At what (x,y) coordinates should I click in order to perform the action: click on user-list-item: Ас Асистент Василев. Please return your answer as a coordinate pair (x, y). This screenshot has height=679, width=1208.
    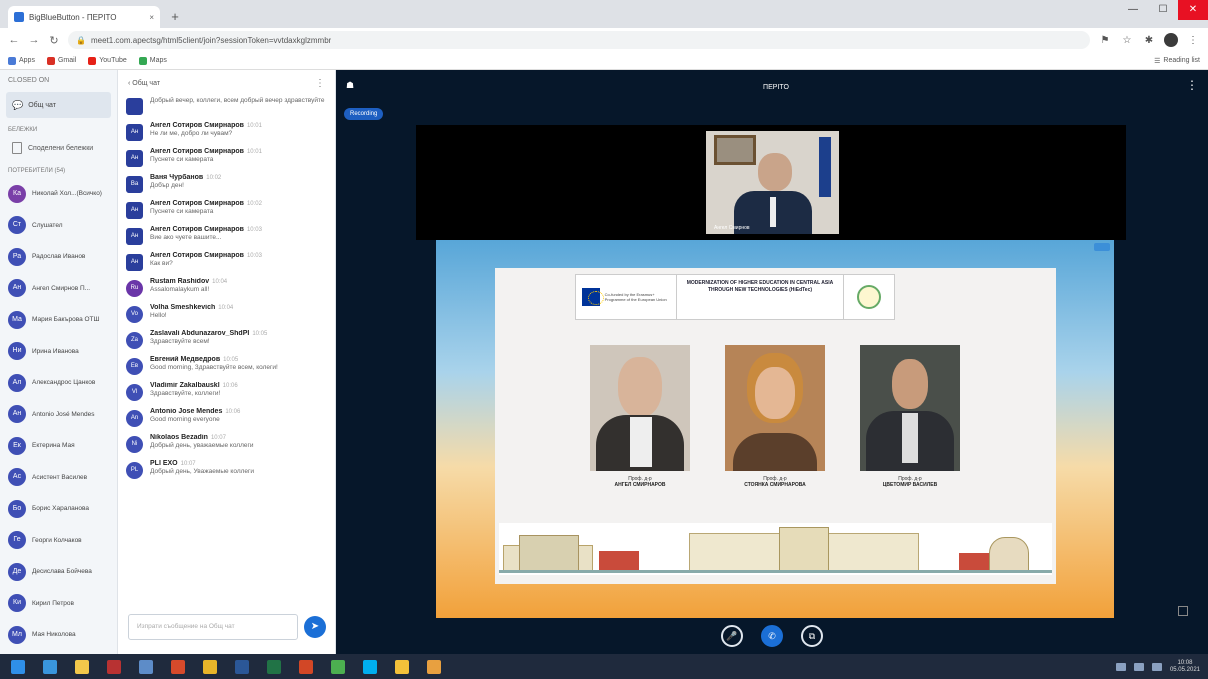
    Looking at the image, I should click on (58, 478).